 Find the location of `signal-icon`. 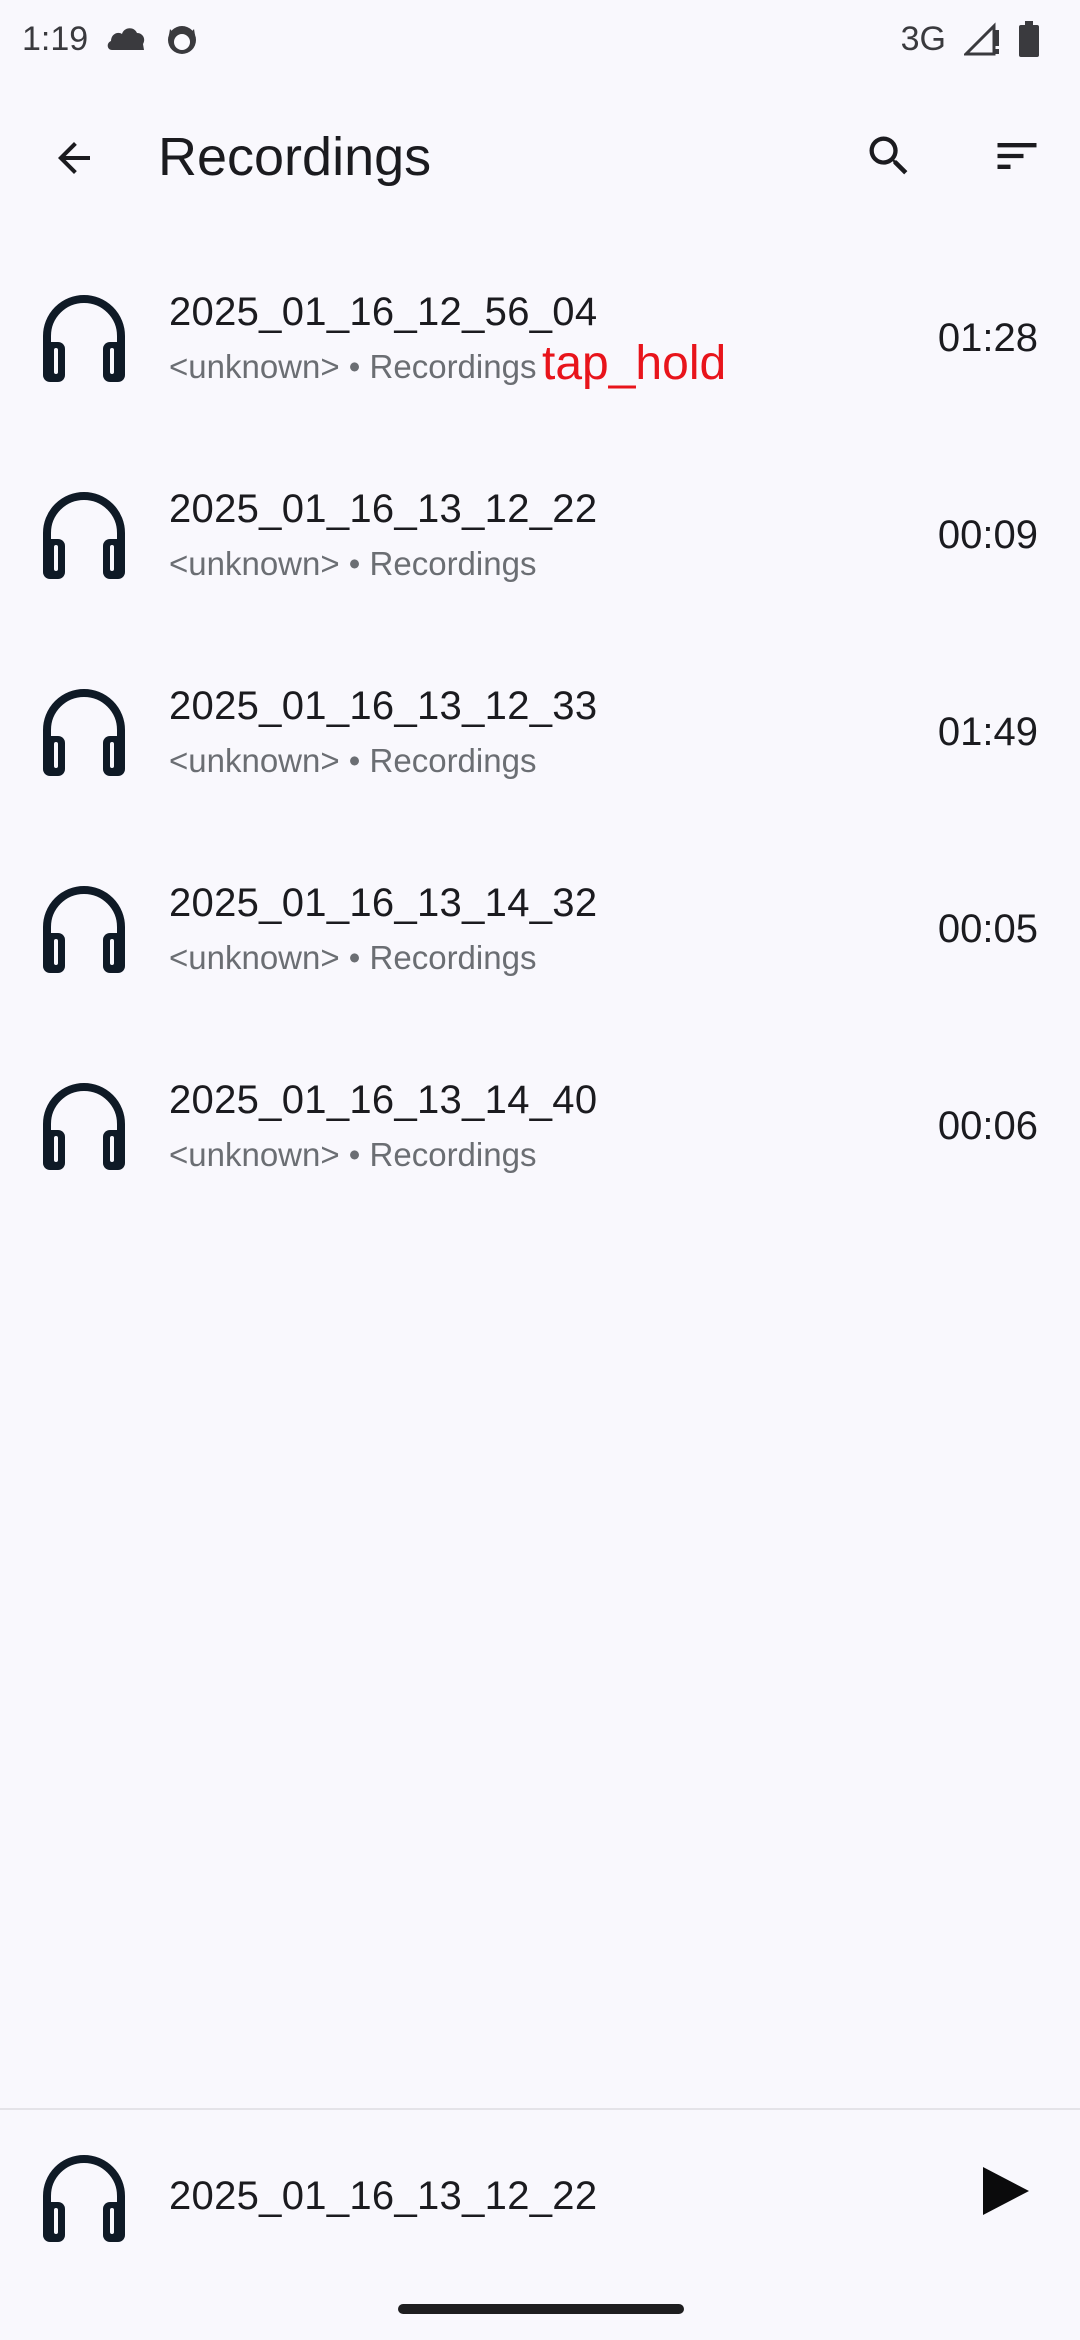

signal-icon is located at coordinates (982, 39).